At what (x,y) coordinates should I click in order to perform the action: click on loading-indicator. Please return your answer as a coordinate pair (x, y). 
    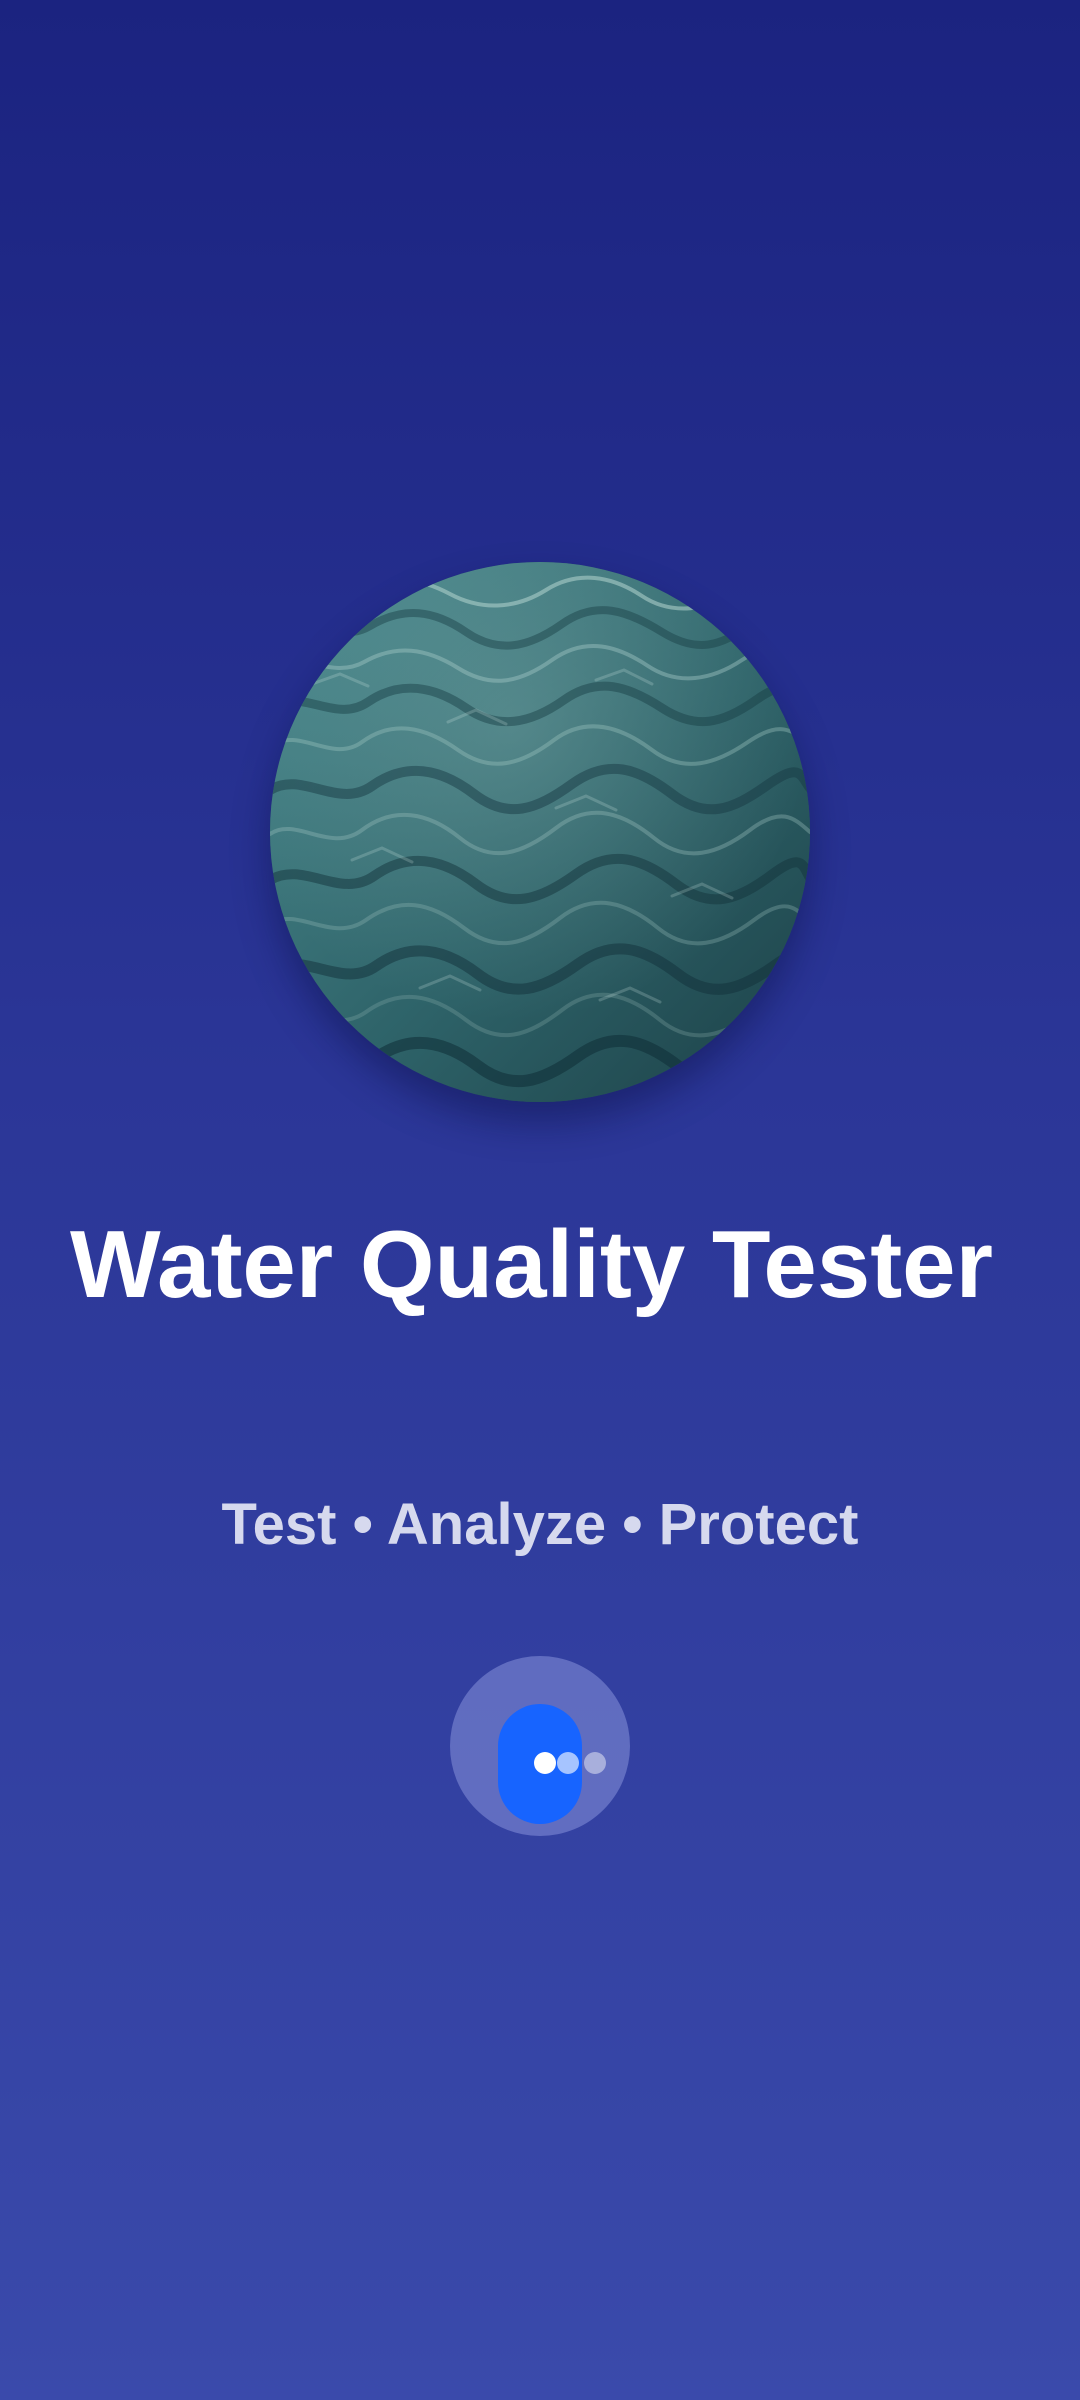
    Looking at the image, I should click on (540, 1746).